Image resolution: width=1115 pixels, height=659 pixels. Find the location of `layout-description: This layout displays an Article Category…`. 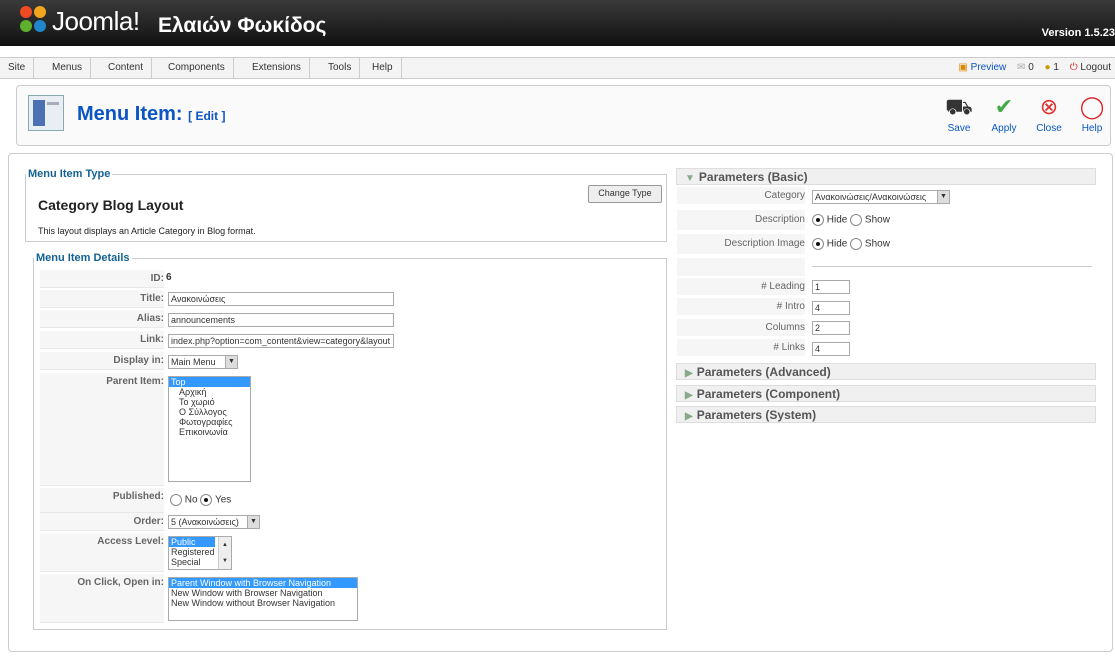

layout-description: This layout displays an Article Category… is located at coordinates (147, 231).